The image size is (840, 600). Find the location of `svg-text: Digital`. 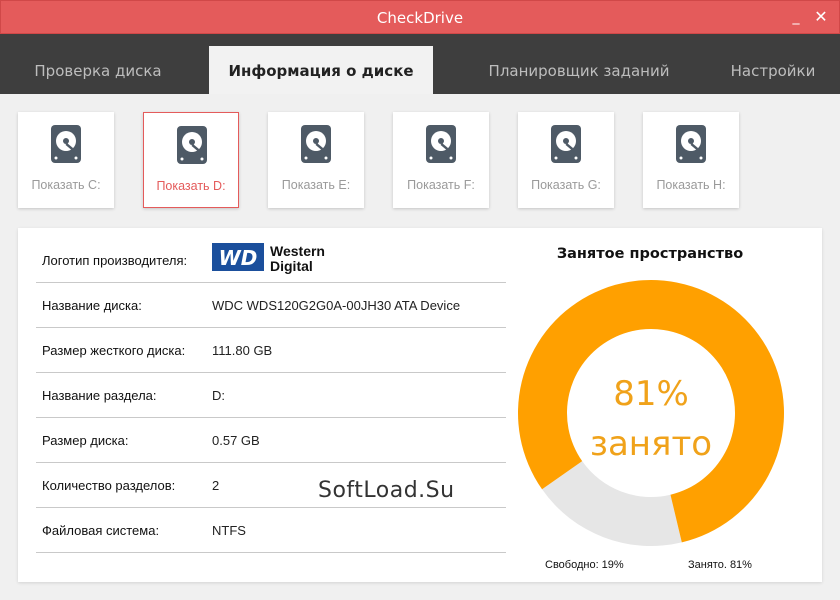

svg-text: Digital is located at coordinates (291, 266).